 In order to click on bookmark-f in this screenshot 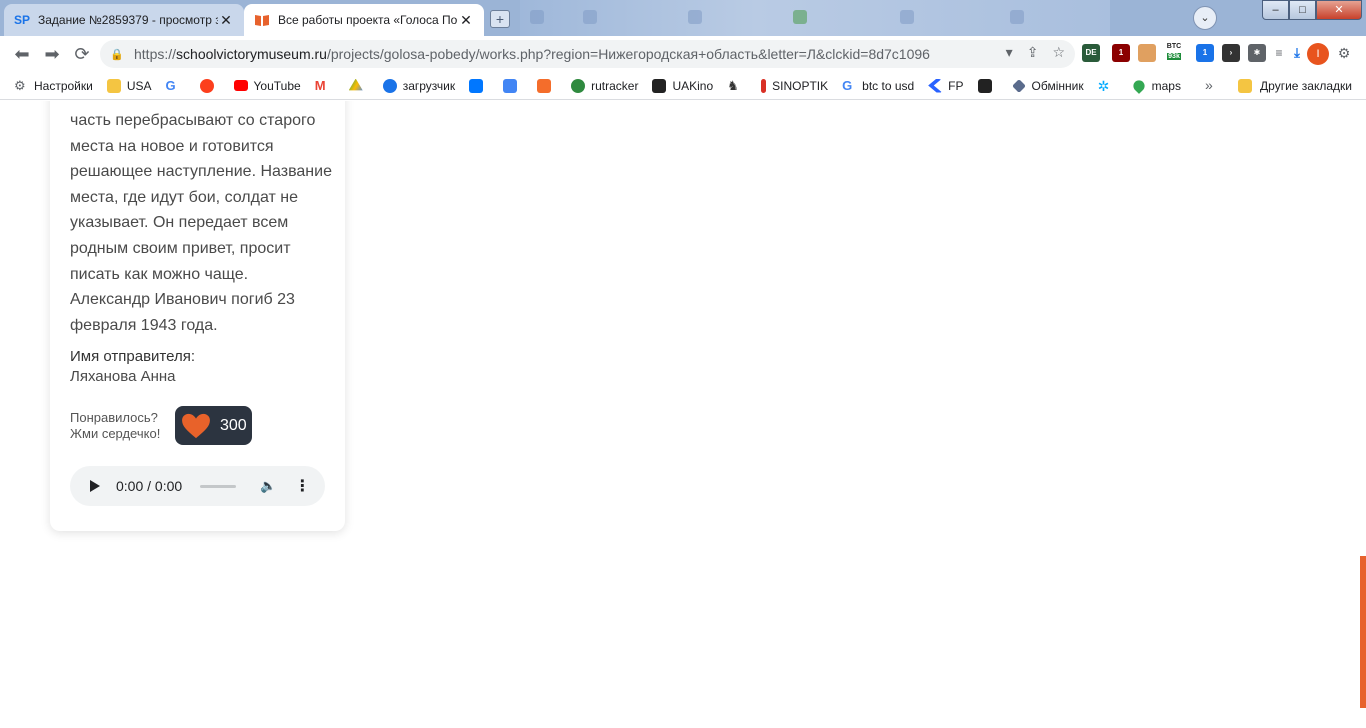, I will do `click(547, 85)`.